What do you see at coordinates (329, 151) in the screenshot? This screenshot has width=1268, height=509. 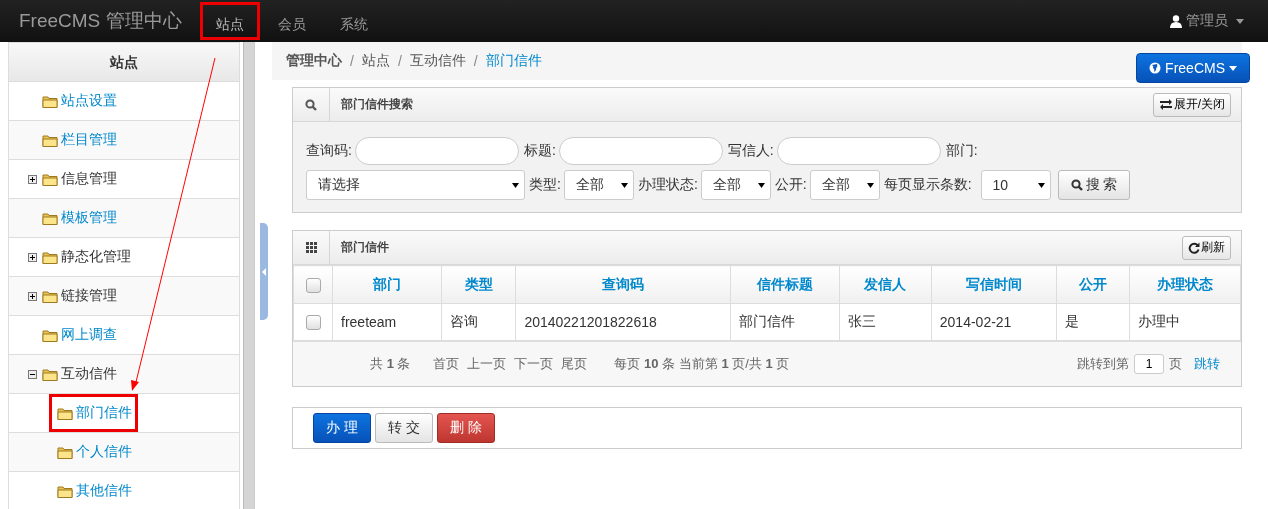 I see `field-label: 查询码:` at bounding box center [329, 151].